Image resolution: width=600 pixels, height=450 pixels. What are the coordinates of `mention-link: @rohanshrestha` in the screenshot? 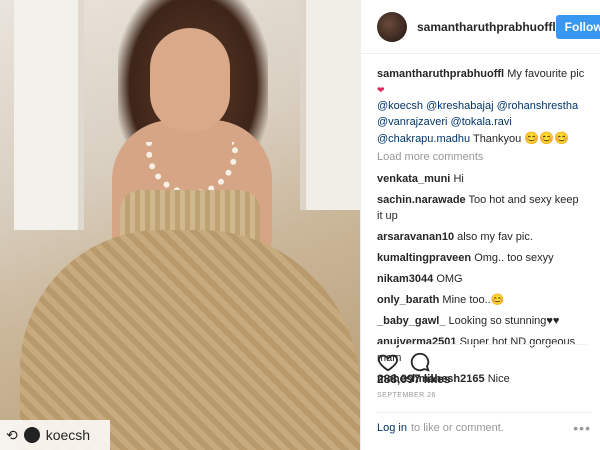 It's located at (538, 106).